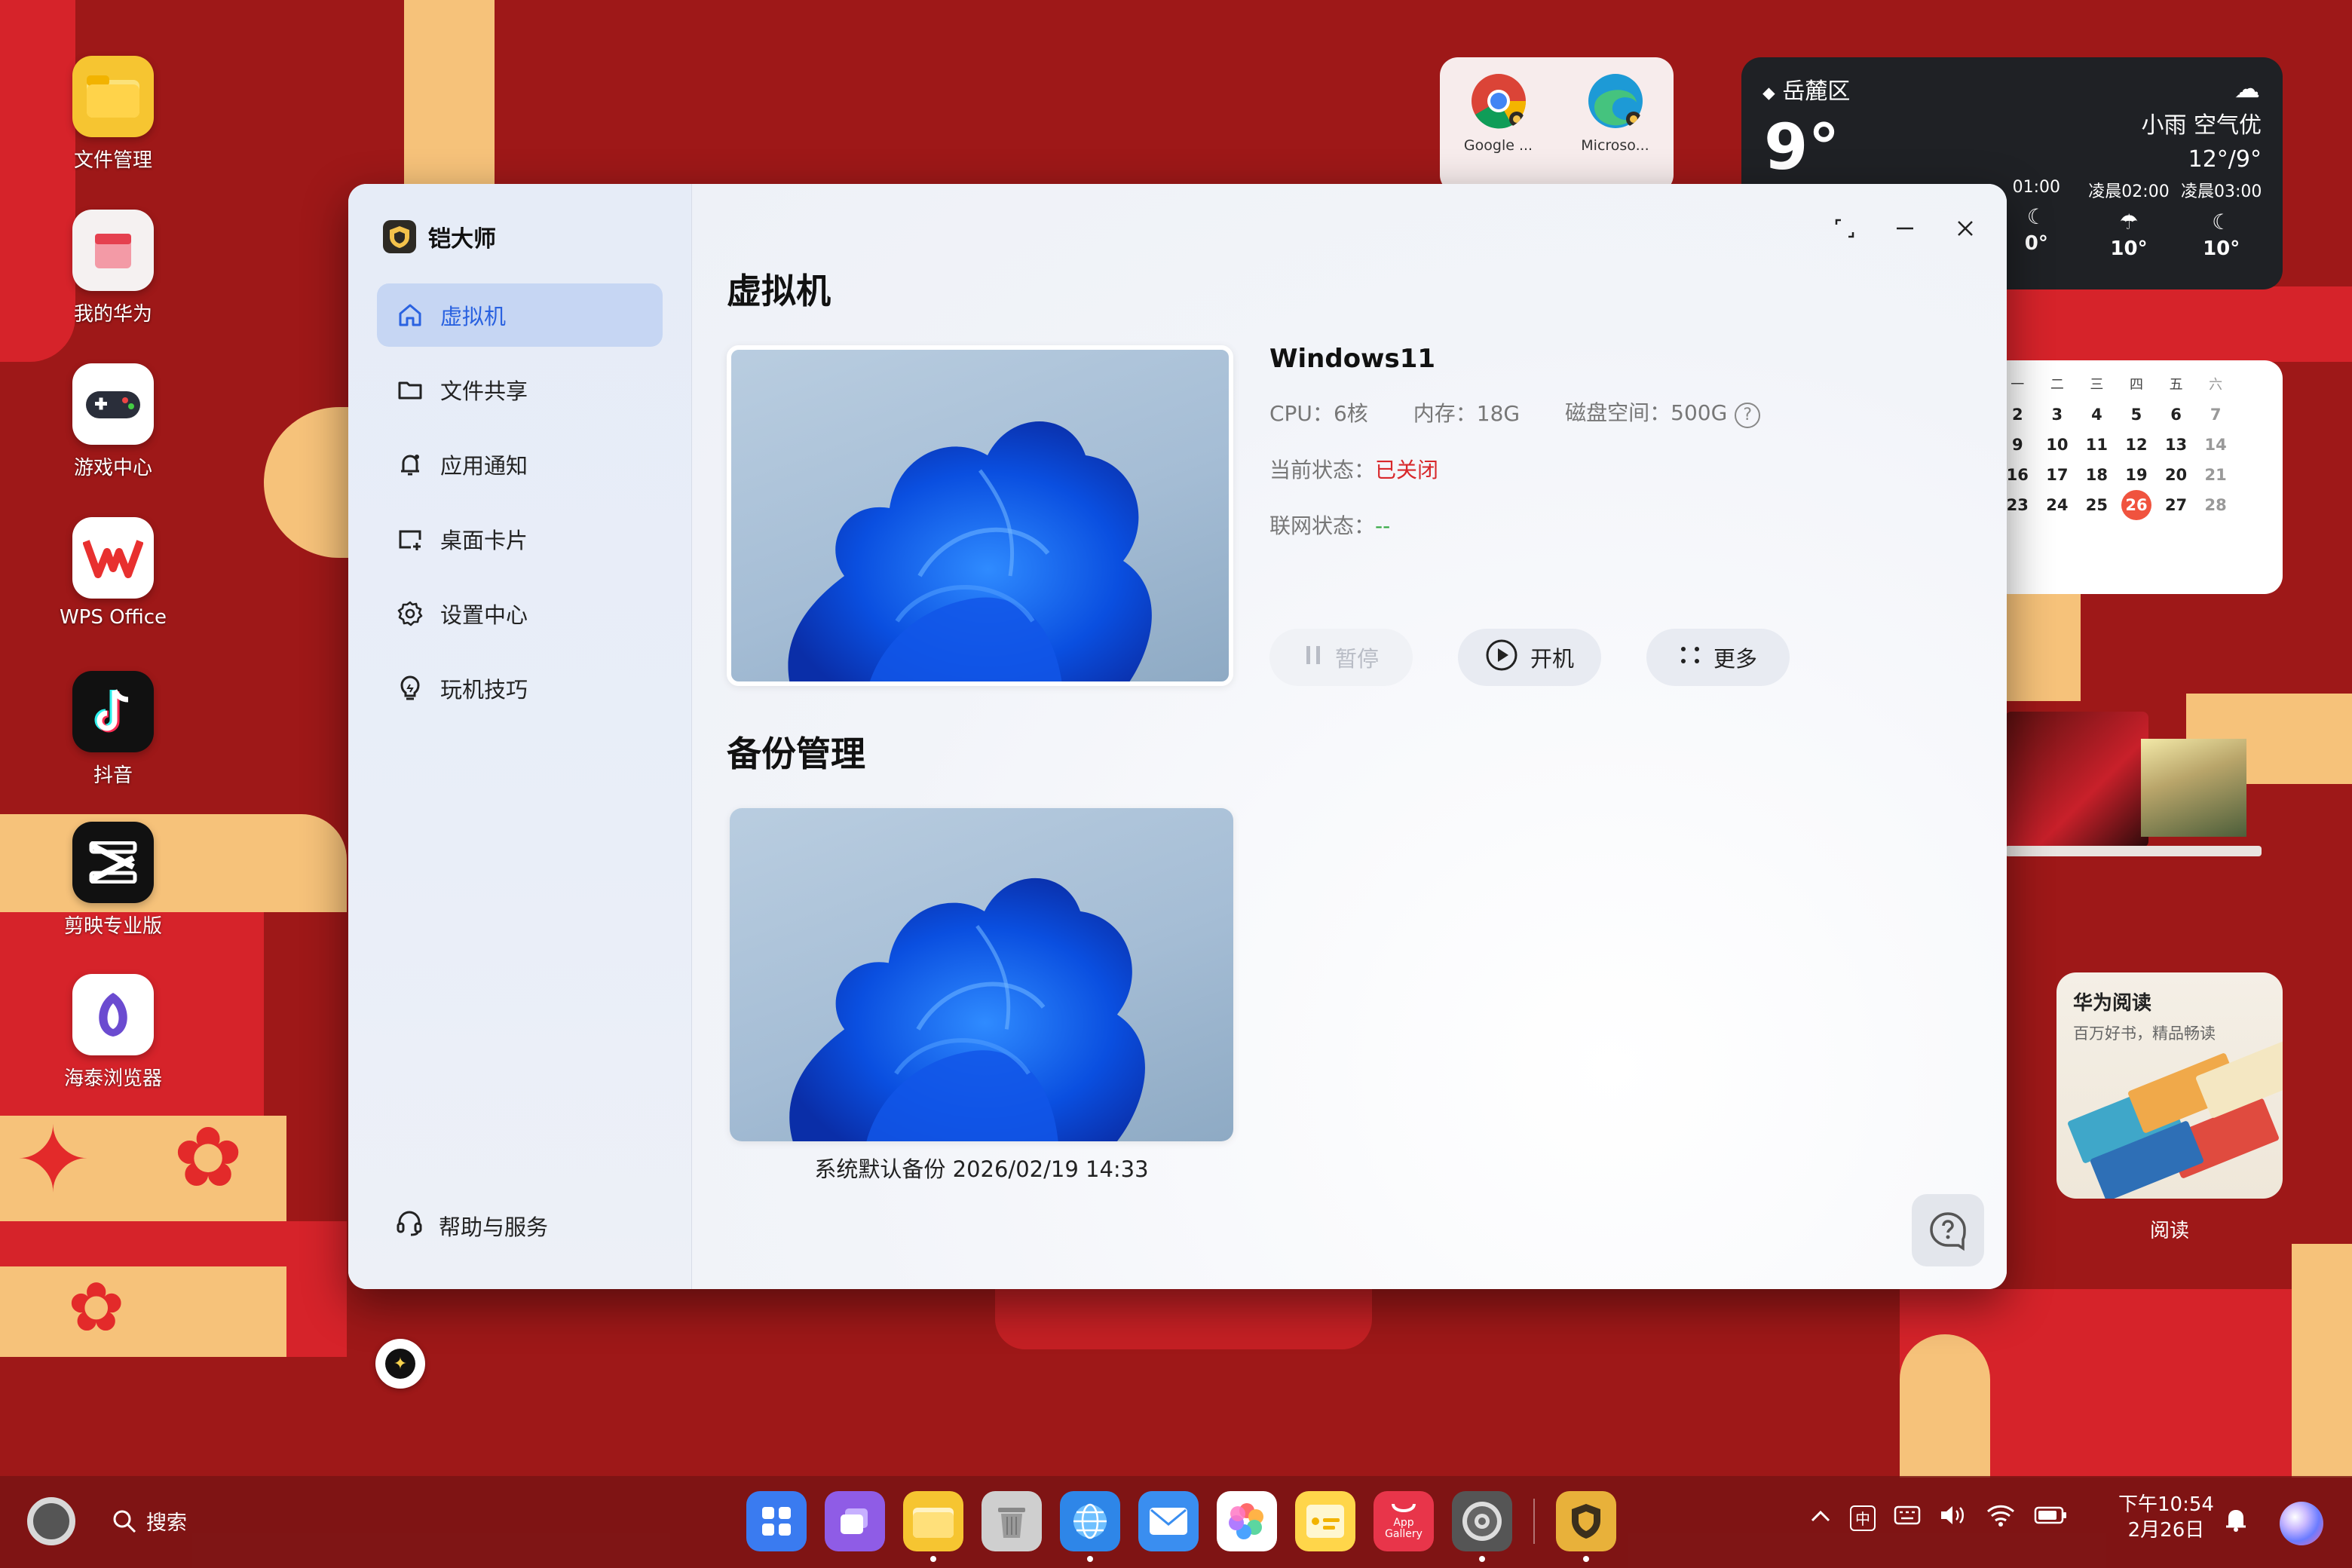 Image resolution: width=2352 pixels, height=1568 pixels. What do you see at coordinates (2097, 508) in the screenshot?
I see `calendar-day: 25` at bounding box center [2097, 508].